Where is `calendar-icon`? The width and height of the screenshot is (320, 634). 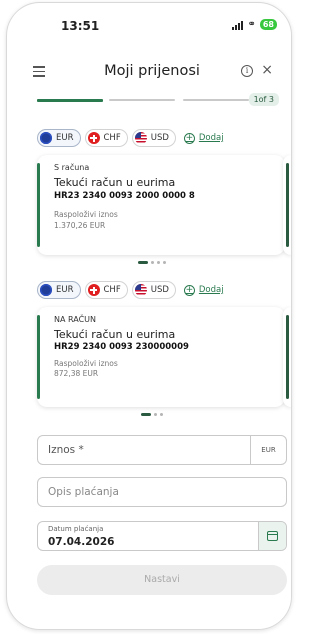
calendar-icon is located at coordinates (272, 536).